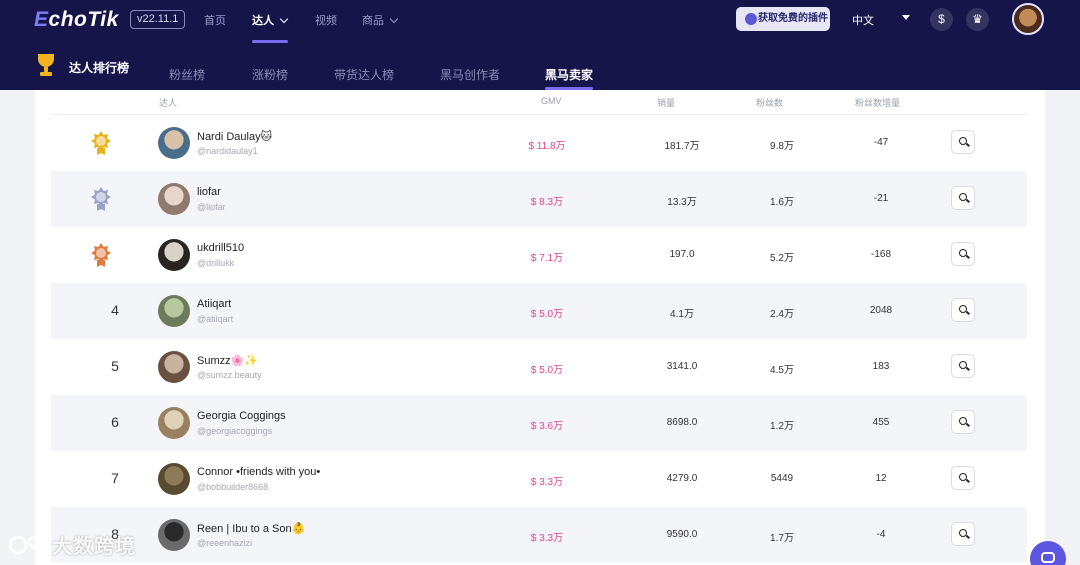 This screenshot has height=565, width=1080. What do you see at coordinates (270, 74) in the screenshot?
I see `tab-follower-growth: 涨粉榜` at bounding box center [270, 74].